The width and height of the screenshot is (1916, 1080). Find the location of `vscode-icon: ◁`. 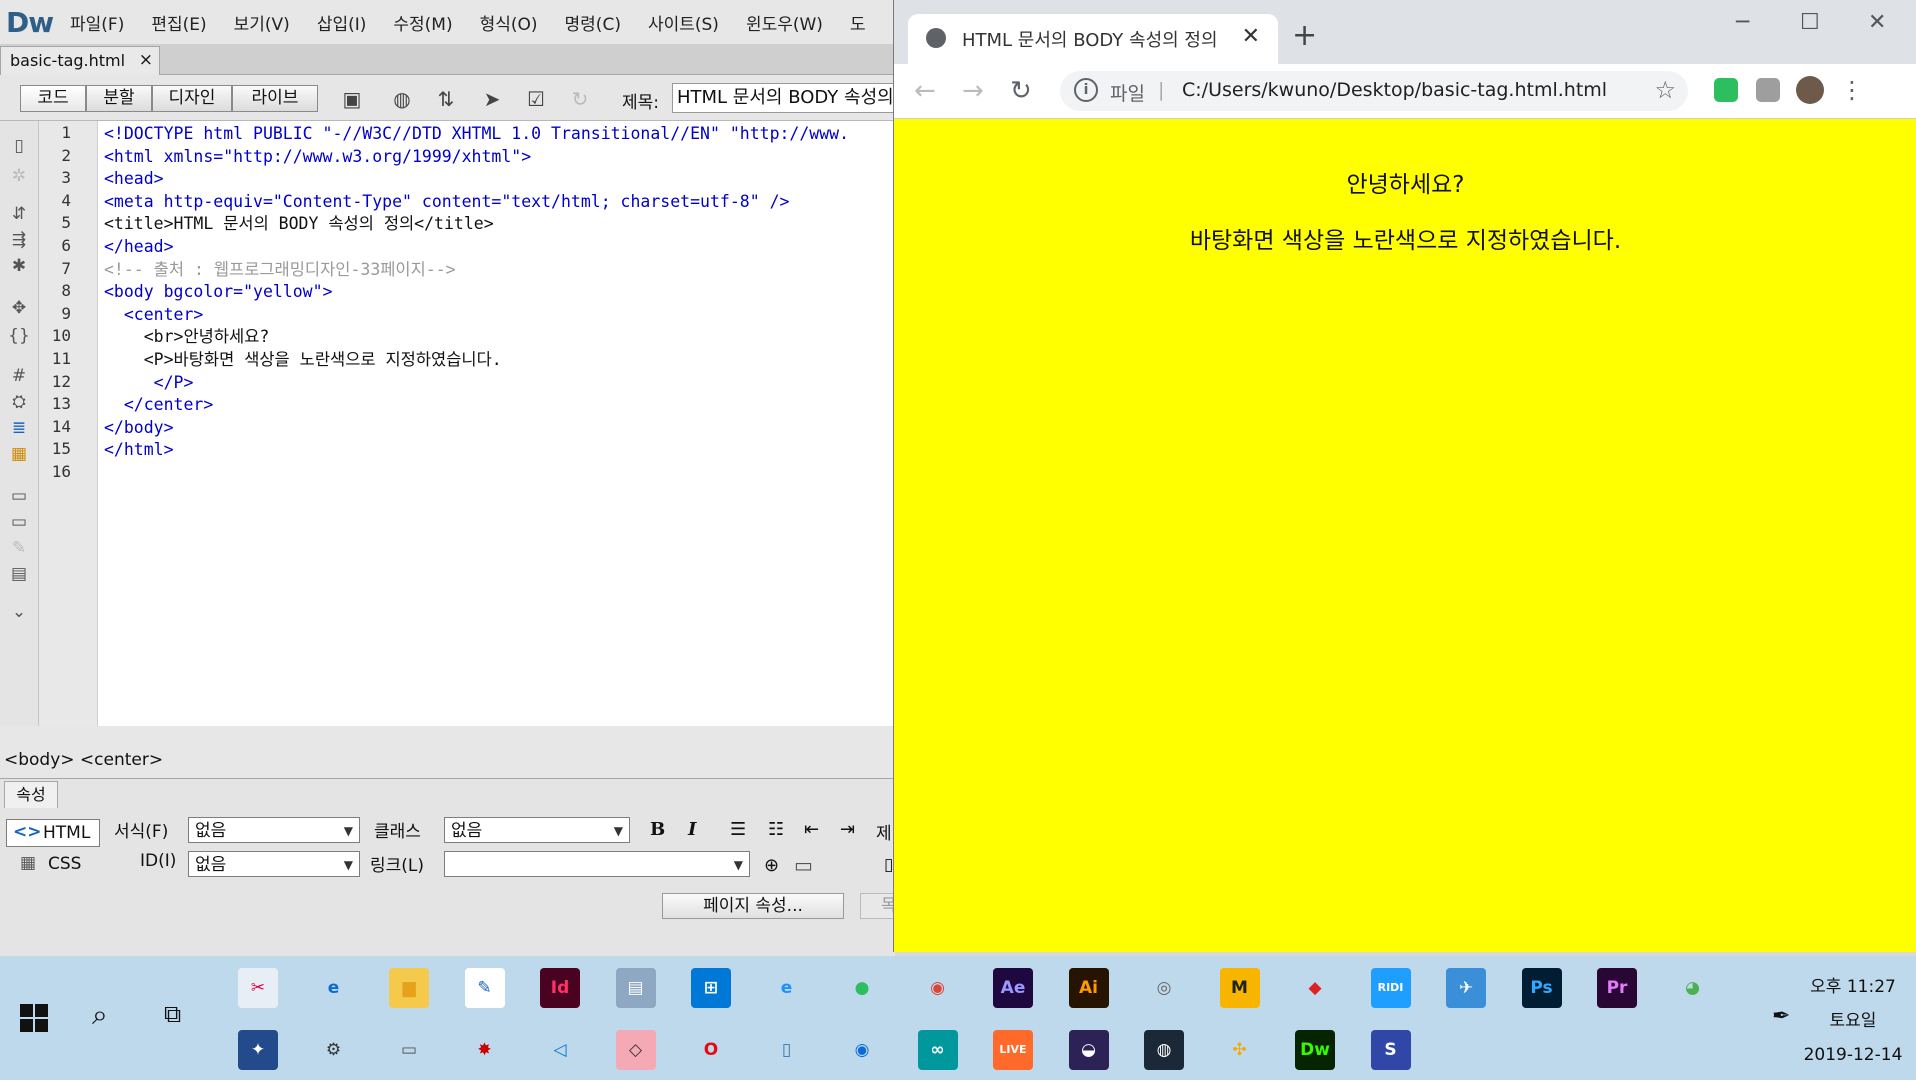

vscode-icon: ◁ is located at coordinates (560, 1050).